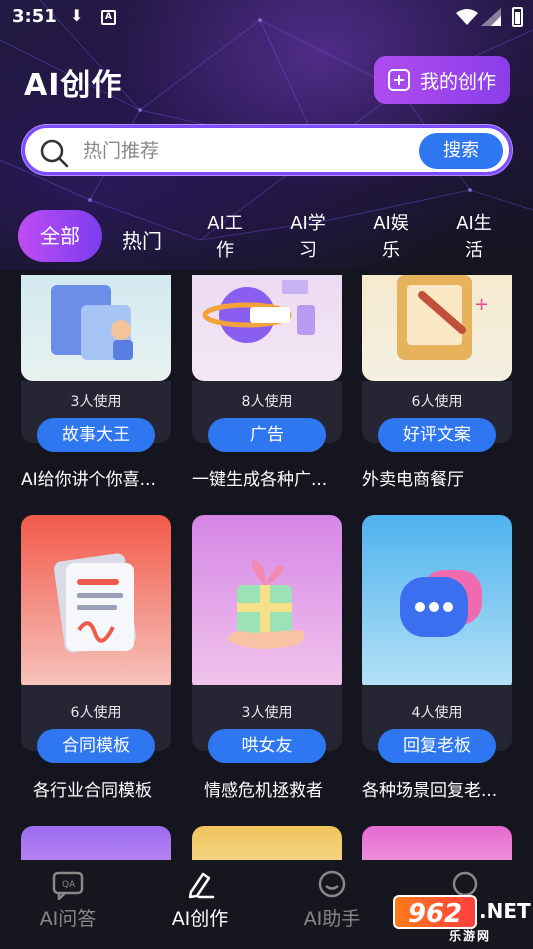  What do you see at coordinates (68, 904) in the screenshot?
I see `nav-ai-qa: QA AI问答` at bounding box center [68, 904].